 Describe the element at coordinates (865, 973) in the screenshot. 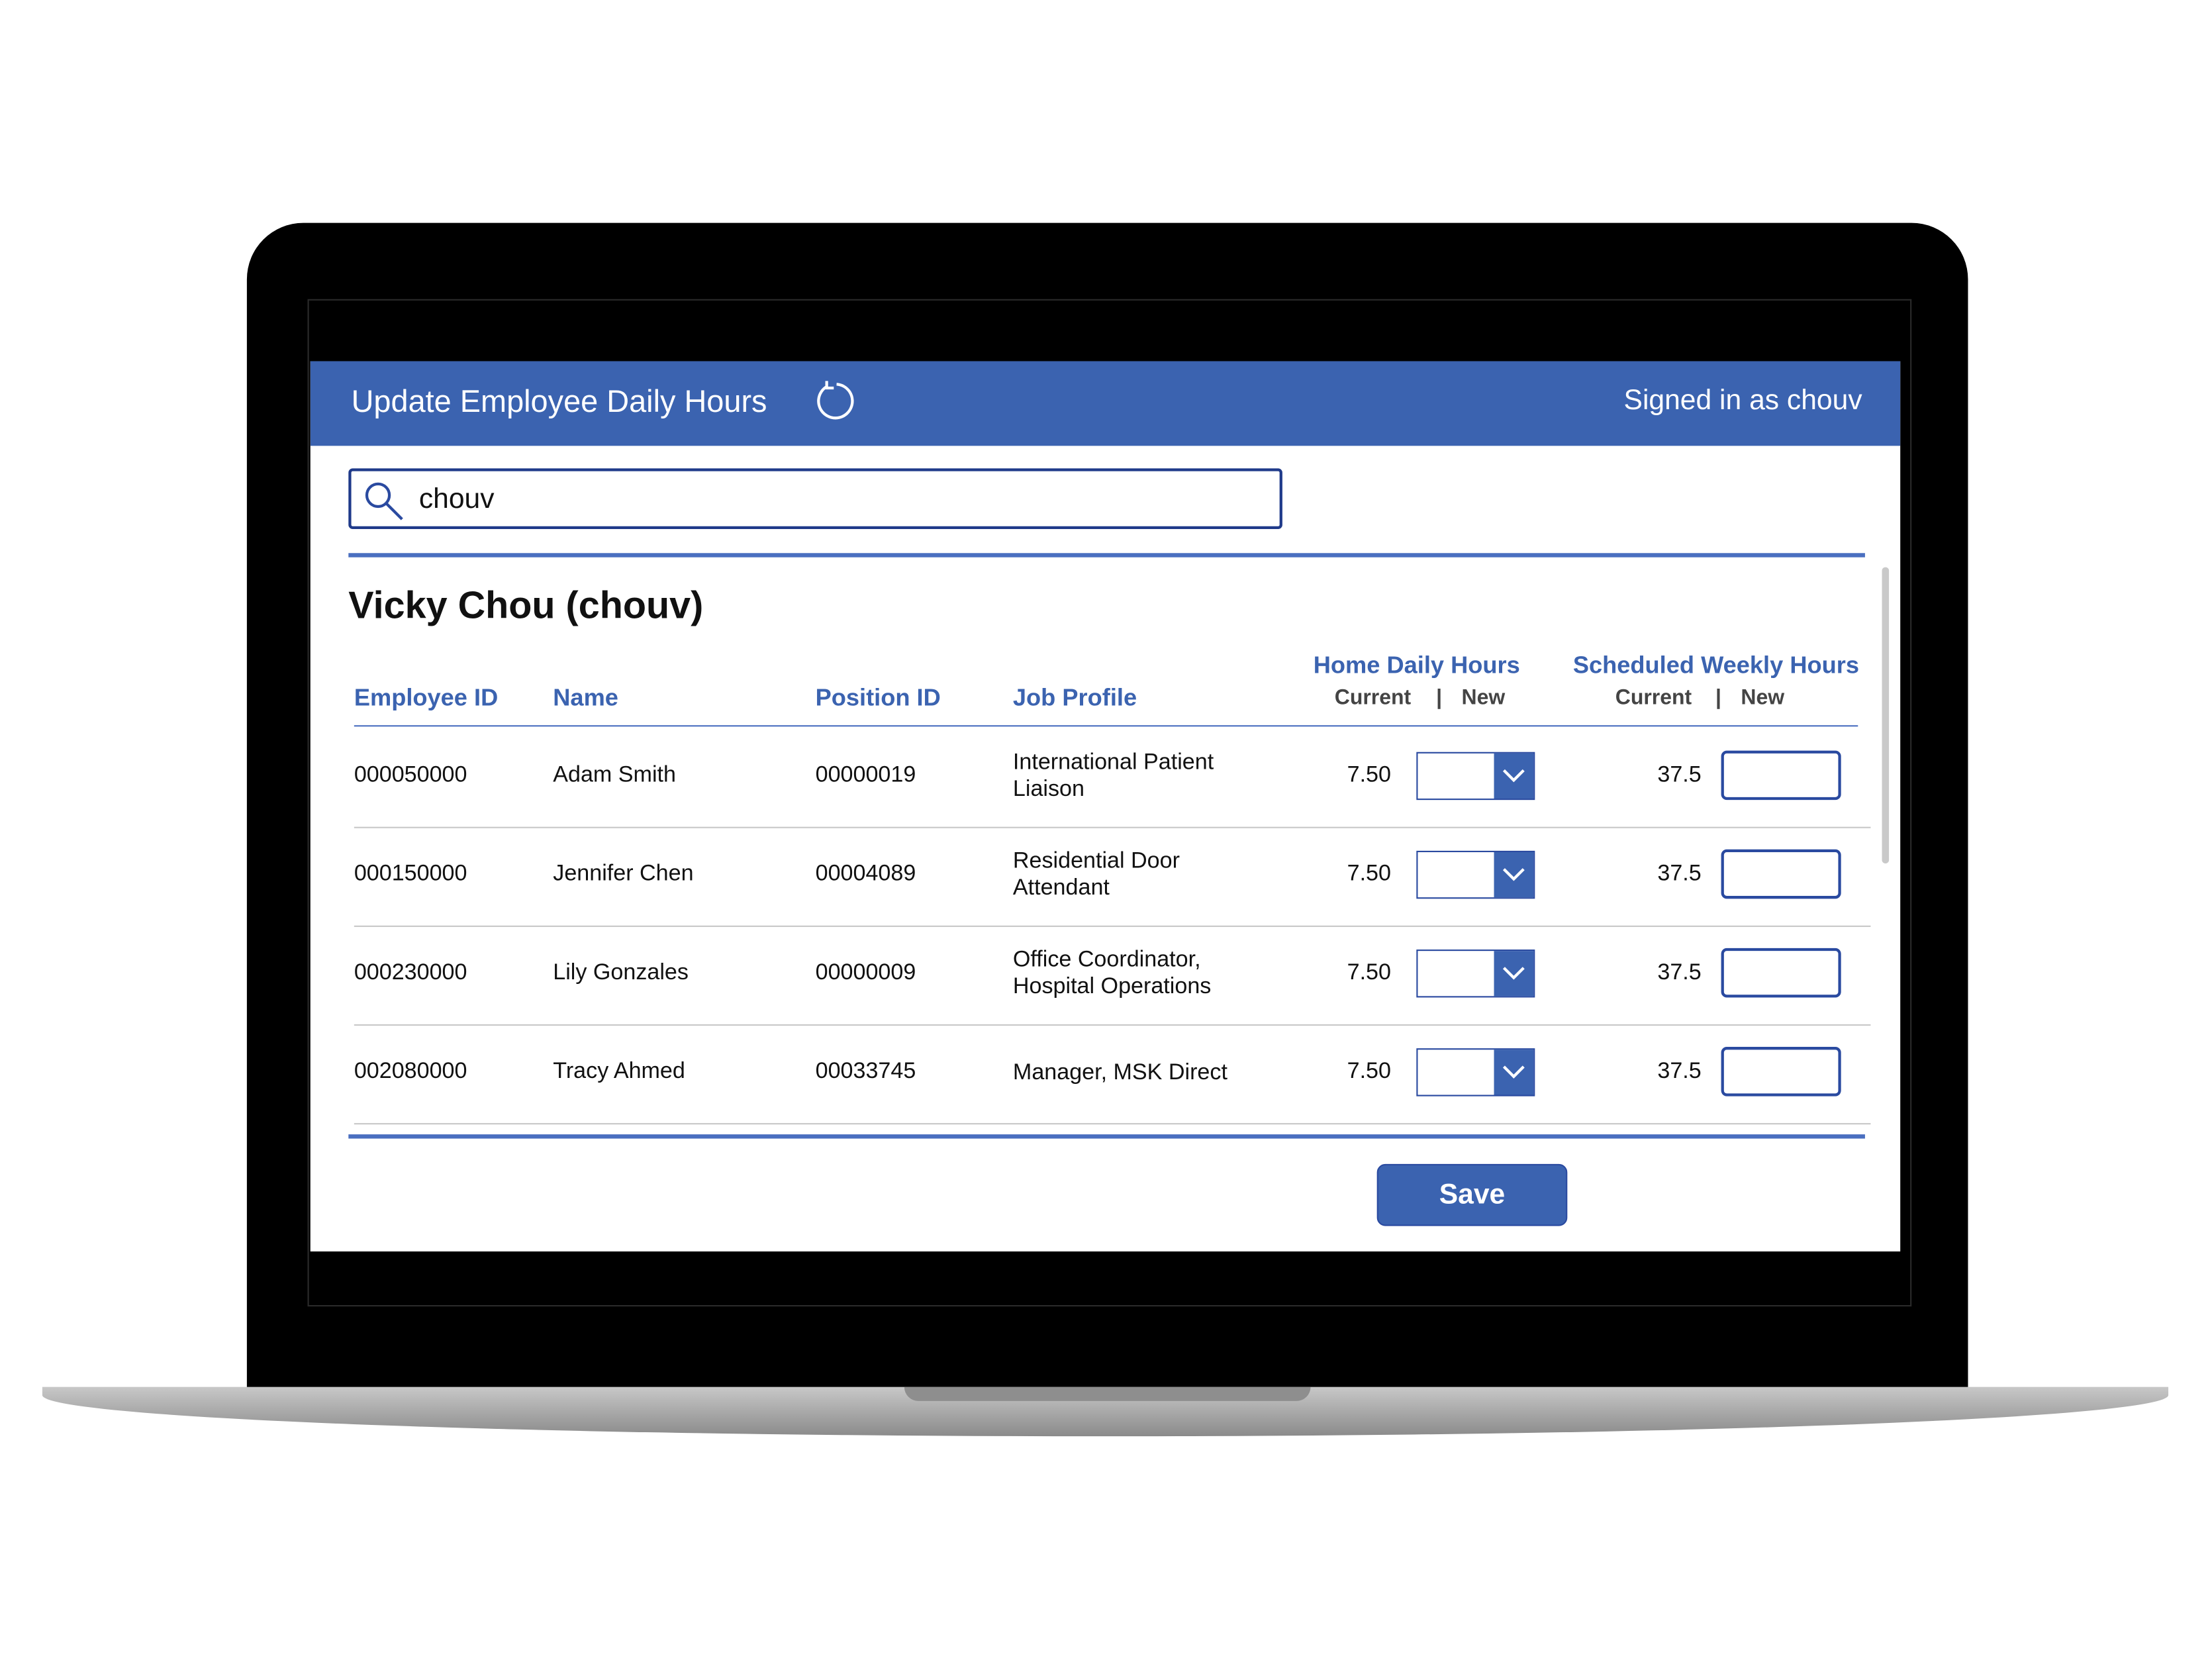

I see `position-id: 00000009` at that location.